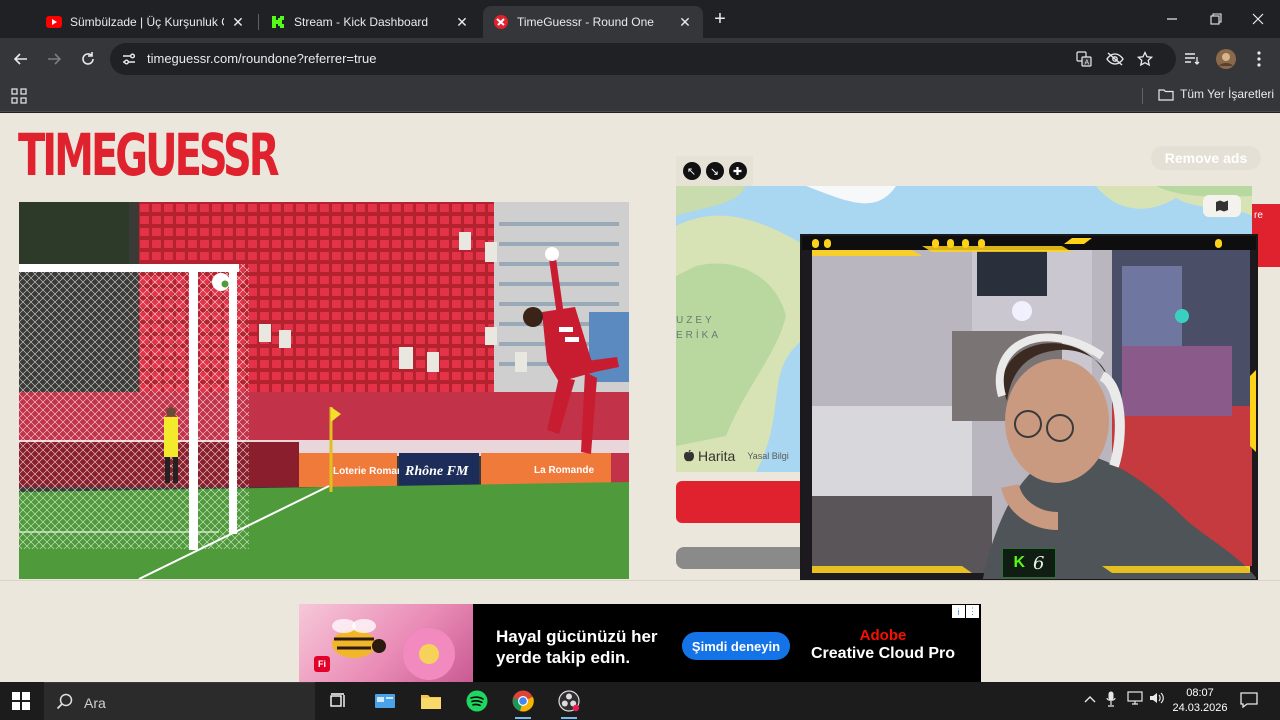 This screenshot has height=720, width=1280. What do you see at coordinates (577, 636) in the screenshot?
I see `ad-headline-line1: Hayal gücünüzü her` at bounding box center [577, 636].